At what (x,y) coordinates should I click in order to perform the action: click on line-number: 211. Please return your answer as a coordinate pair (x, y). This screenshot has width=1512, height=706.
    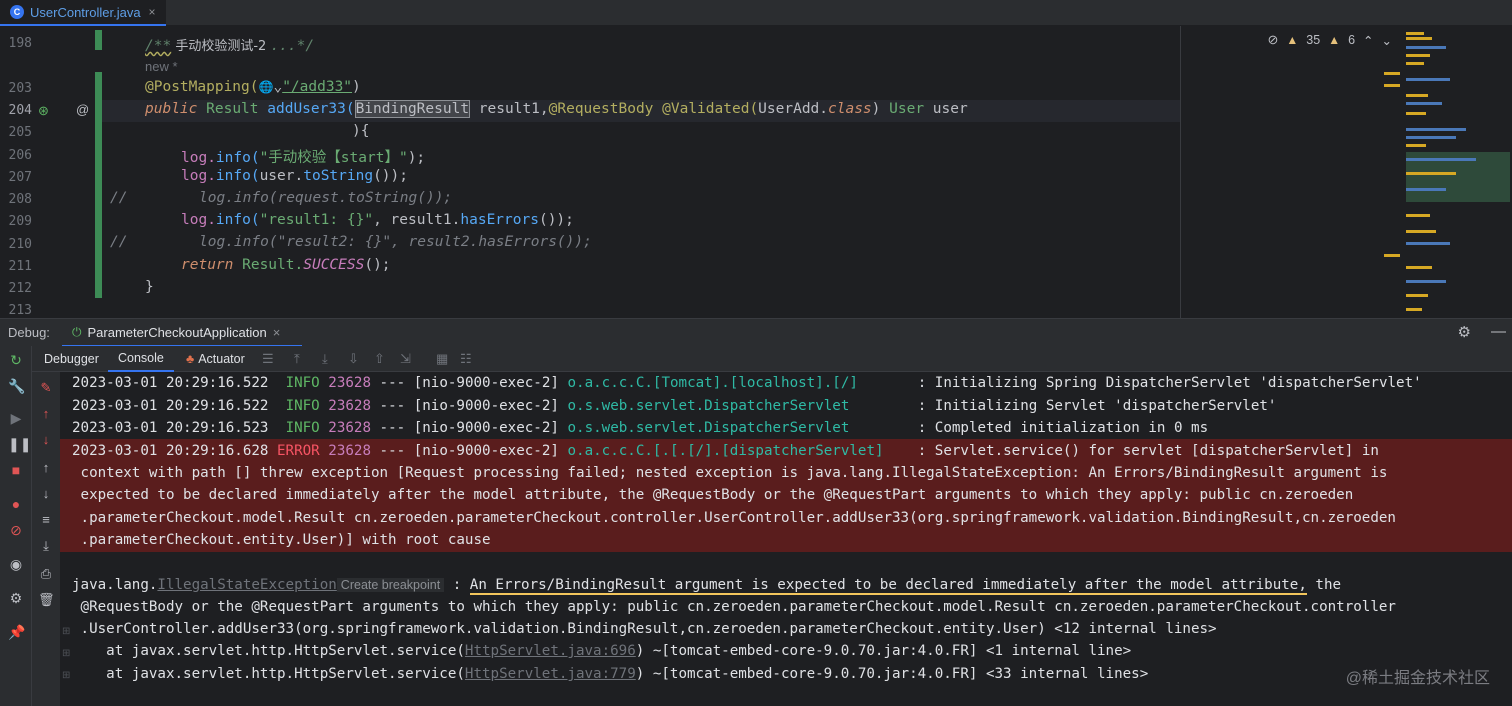
    Looking at the image, I should click on (20, 266).